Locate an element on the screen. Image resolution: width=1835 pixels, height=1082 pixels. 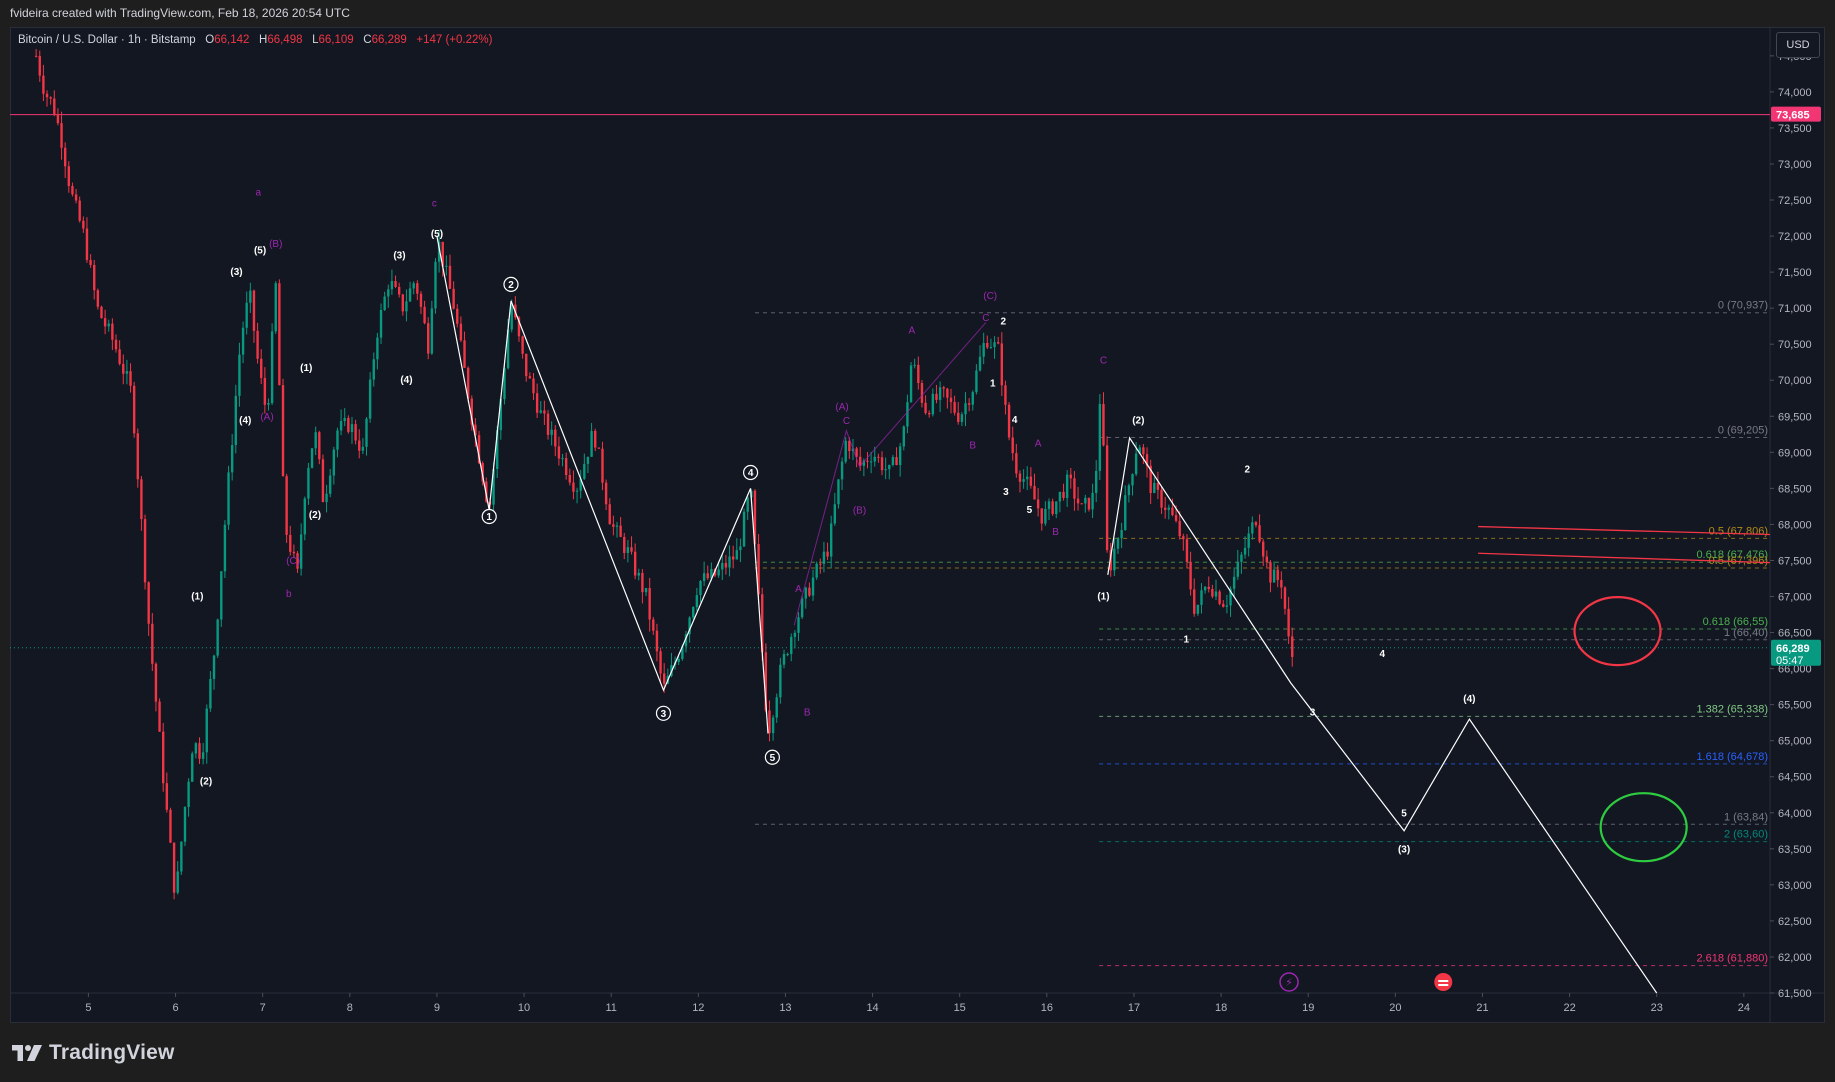
us-flag-stripe is located at coordinates (1443, 985).